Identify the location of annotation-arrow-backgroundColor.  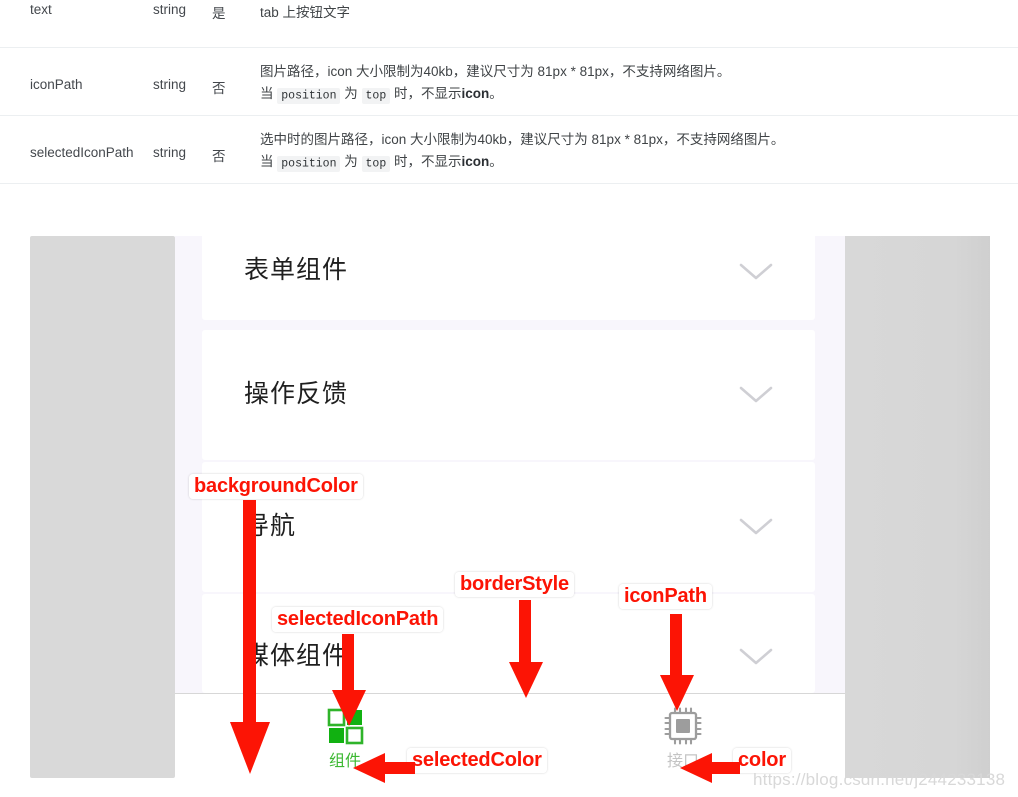
(250, 637).